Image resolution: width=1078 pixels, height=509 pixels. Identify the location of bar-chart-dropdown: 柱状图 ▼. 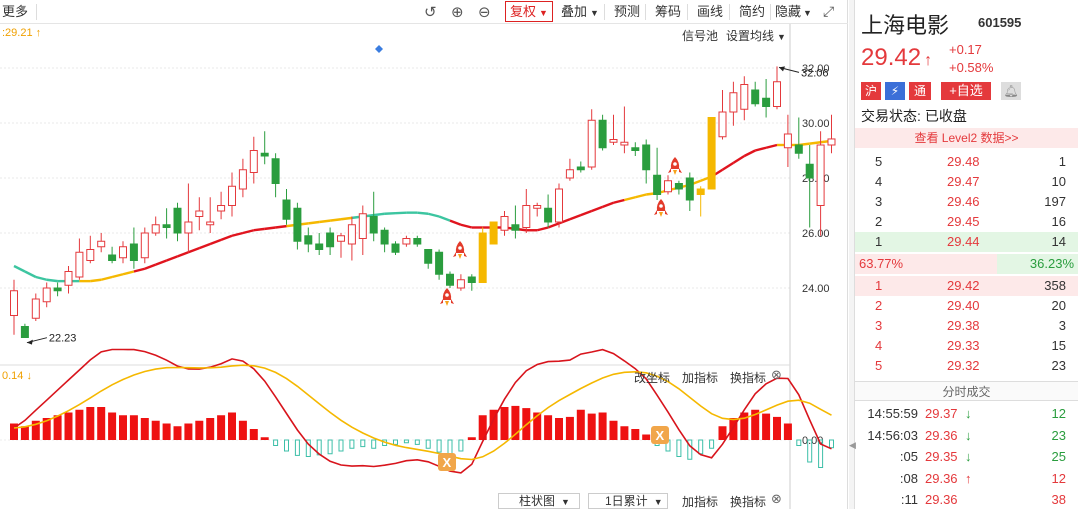
(539, 501).